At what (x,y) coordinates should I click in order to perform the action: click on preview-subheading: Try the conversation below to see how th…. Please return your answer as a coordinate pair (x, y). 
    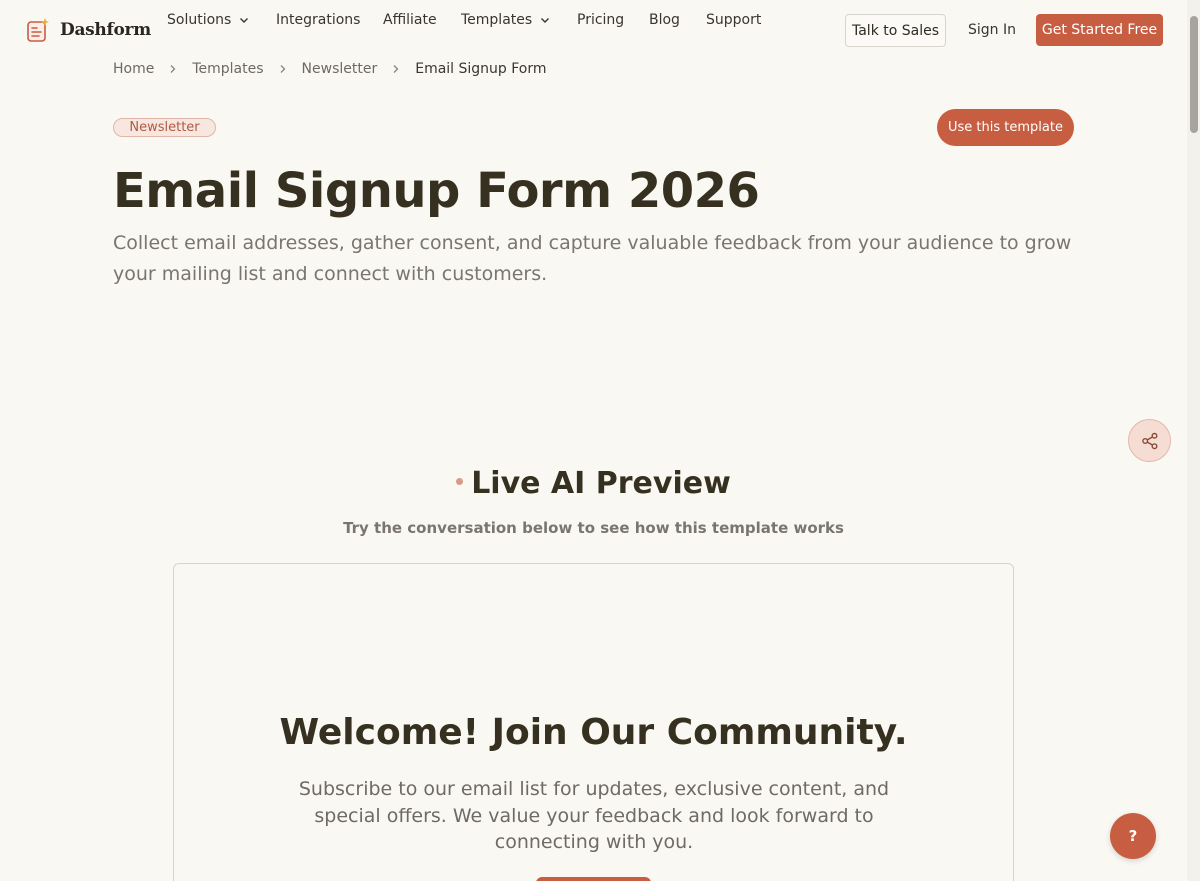
    Looking at the image, I should click on (593, 528).